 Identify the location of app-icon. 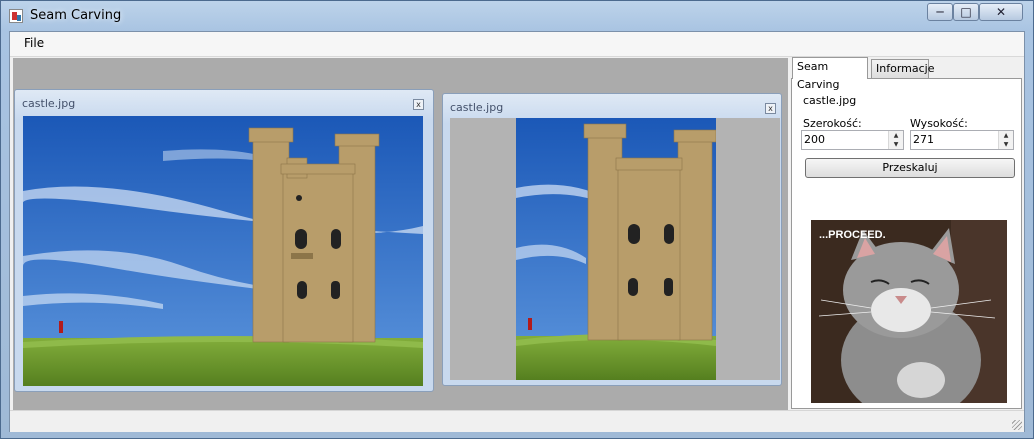
(16, 16).